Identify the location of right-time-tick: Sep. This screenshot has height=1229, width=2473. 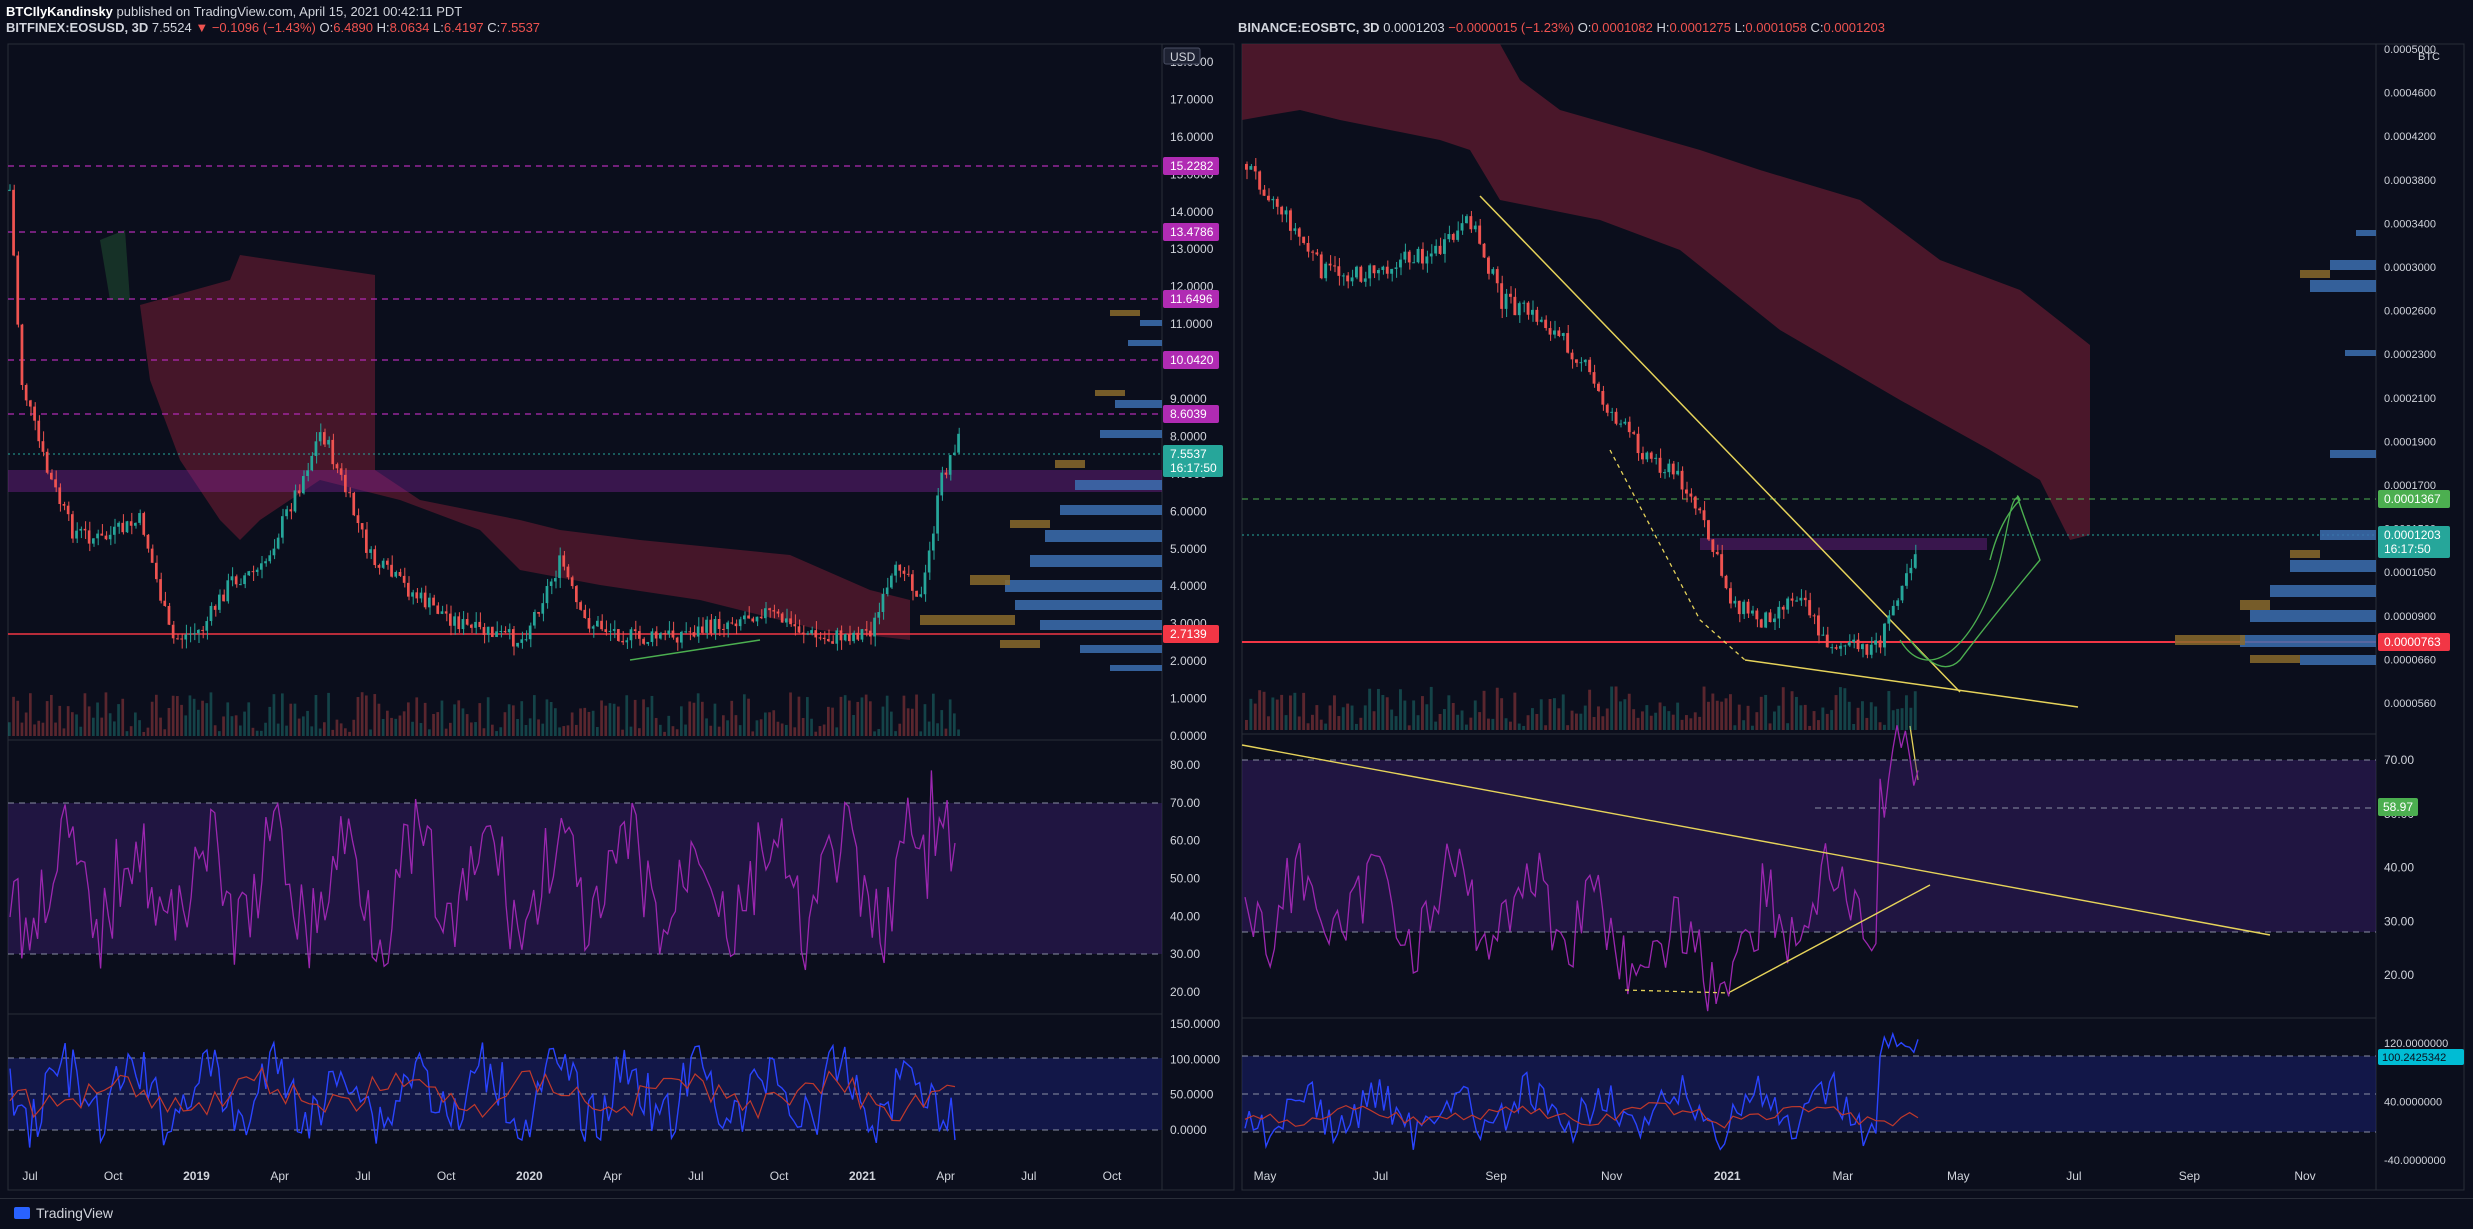
(2190, 1176).